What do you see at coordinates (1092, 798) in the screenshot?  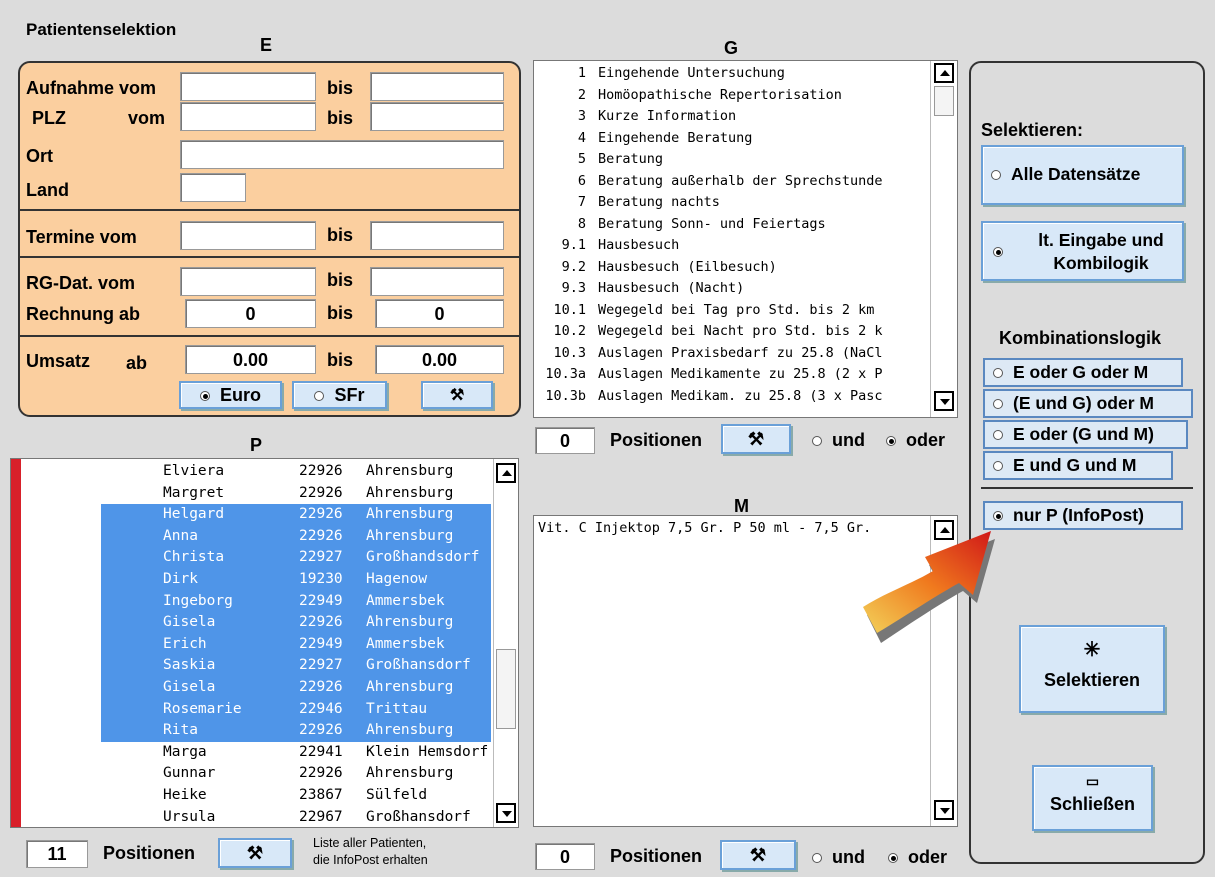 I see `schliessen-button: ▭ Schließen` at bounding box center [1092, 798].